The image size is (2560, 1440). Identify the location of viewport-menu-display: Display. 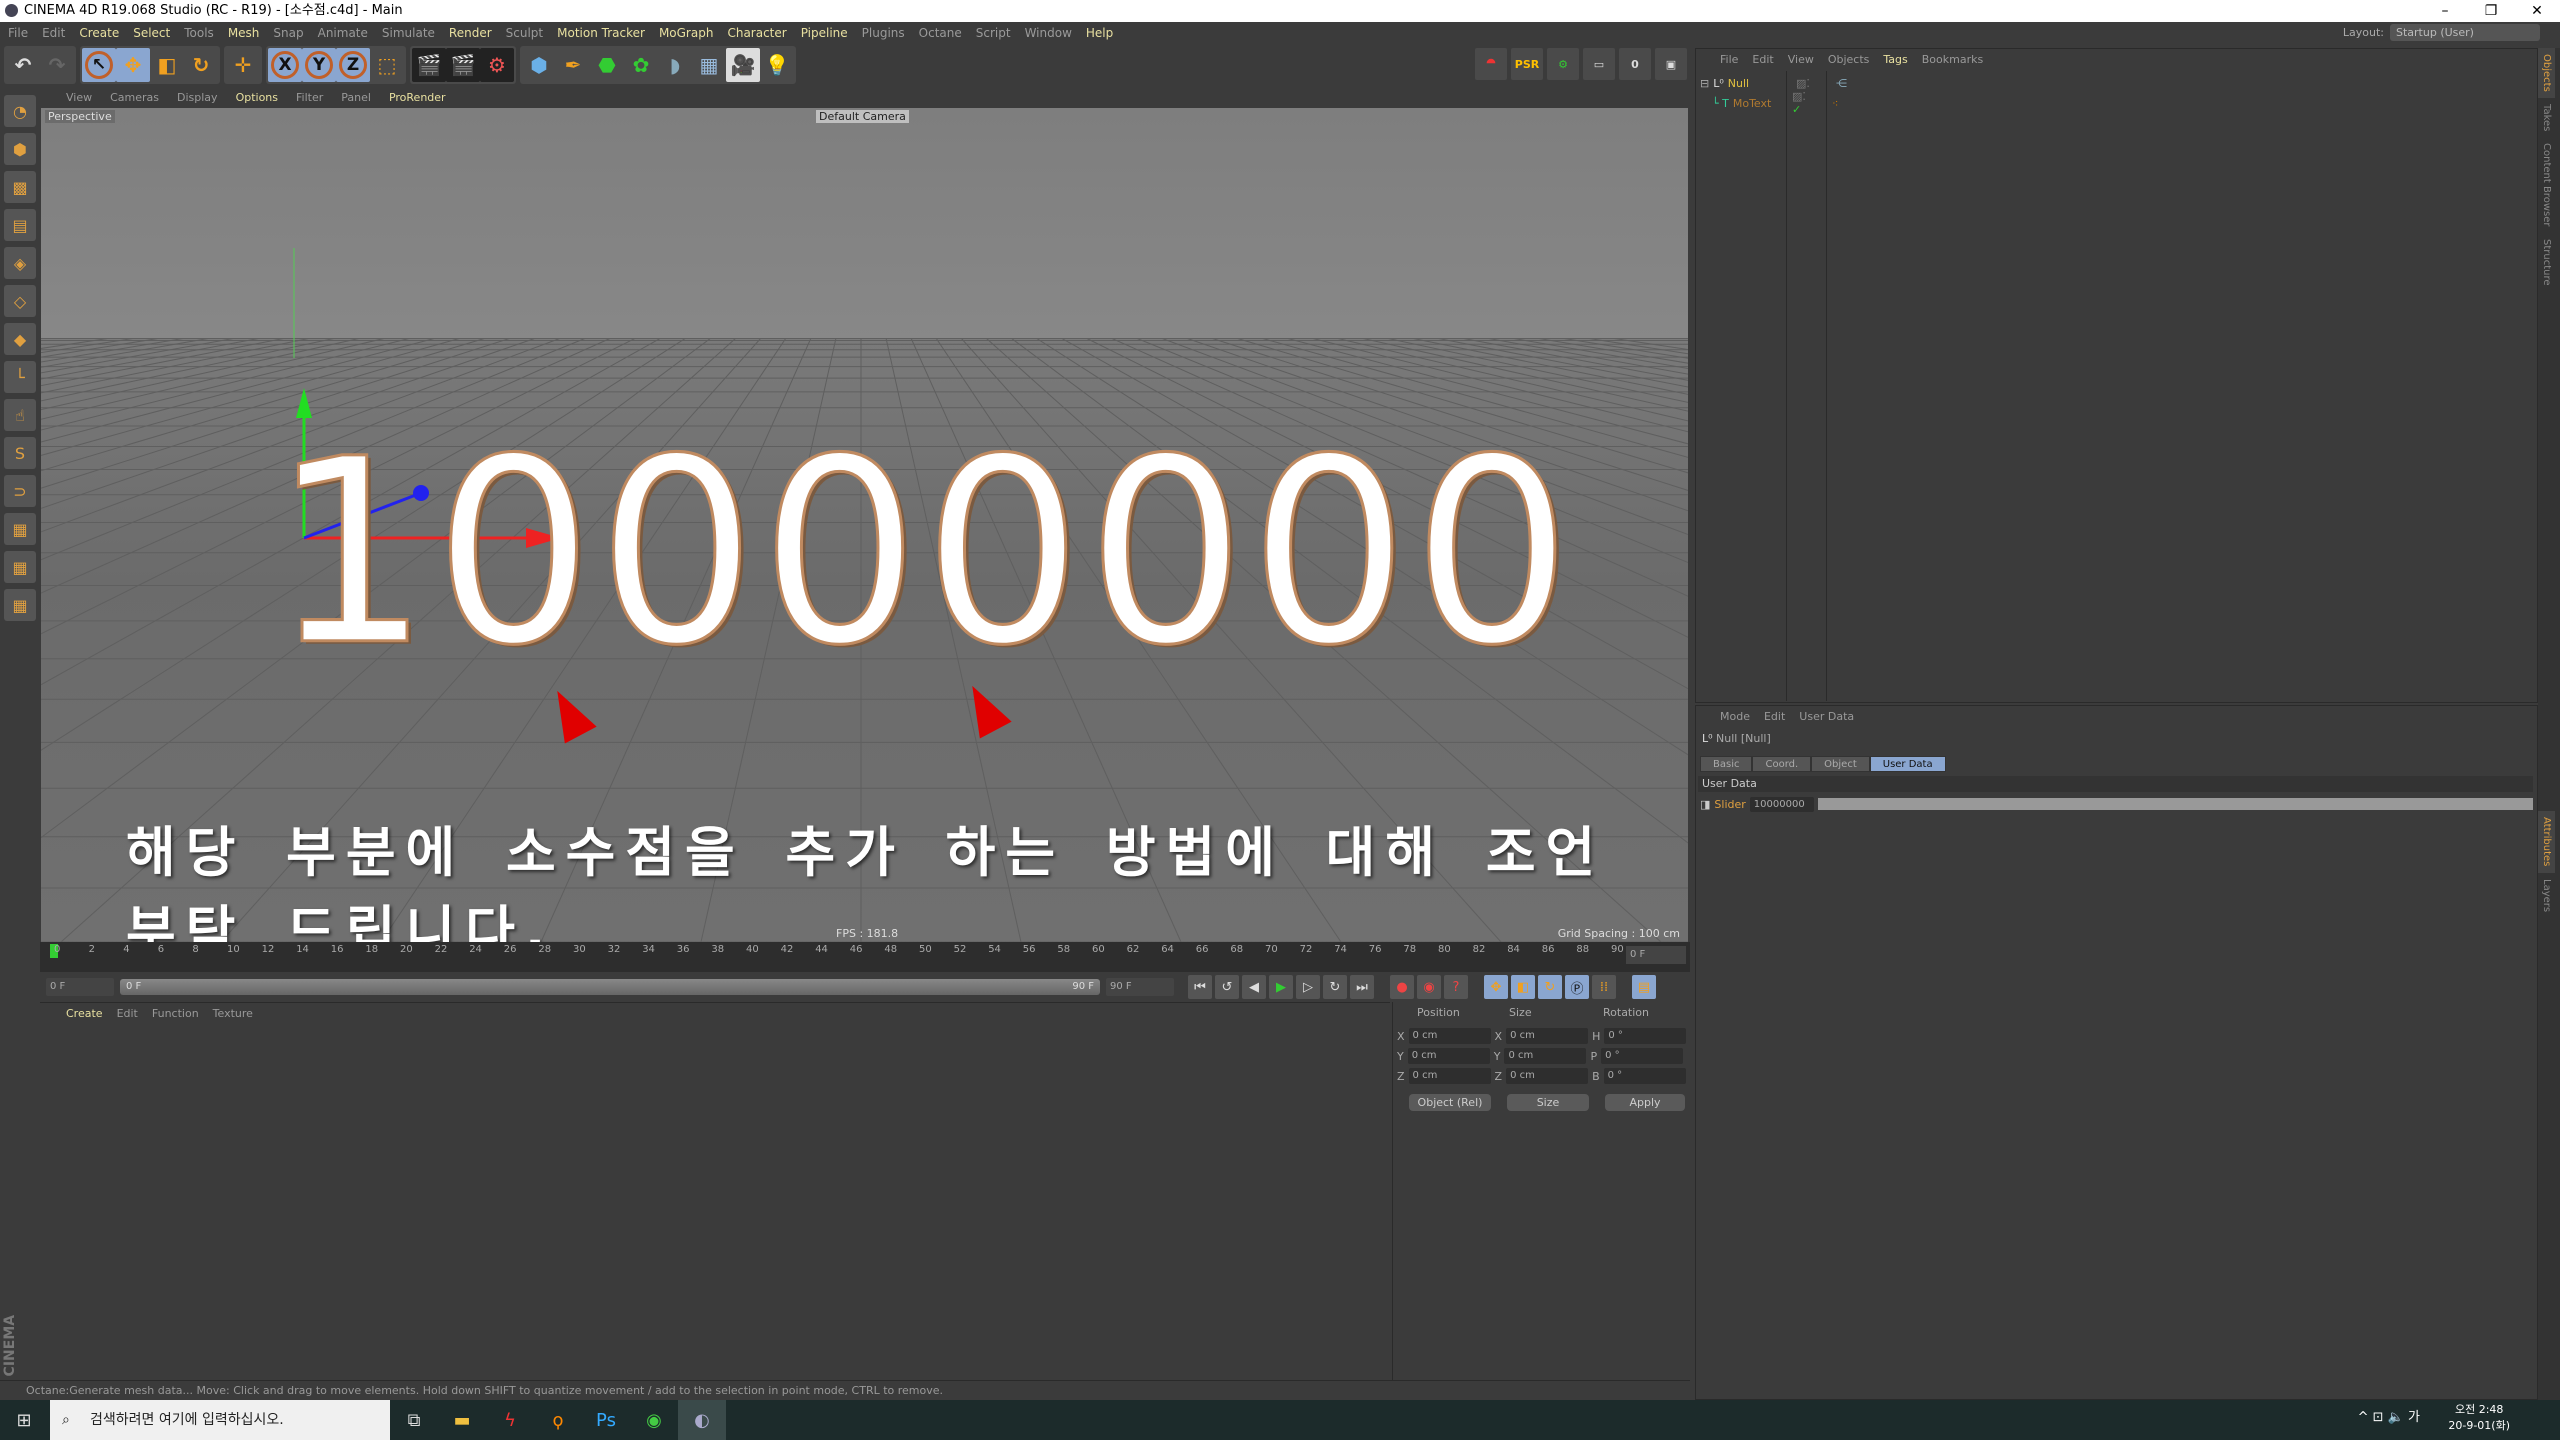
(197, 97).